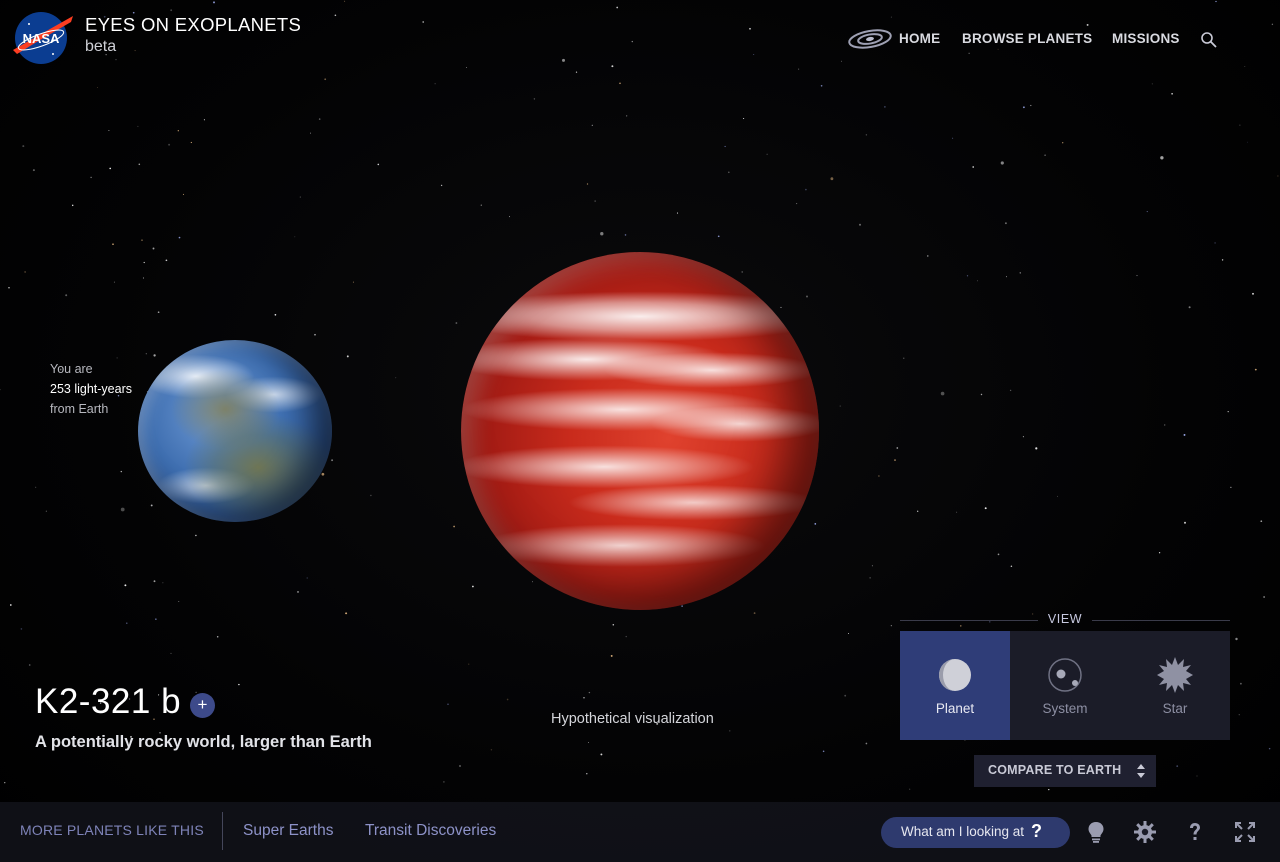  I want to click on nav-browse-planets: BROWSE PLANETS, so click(1027, 38).